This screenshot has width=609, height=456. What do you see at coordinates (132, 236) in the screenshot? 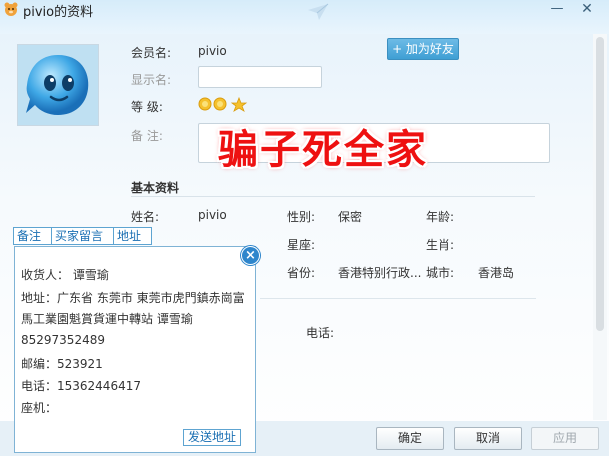
I see `tab-address: 地址` at bounding box center [132, 236].